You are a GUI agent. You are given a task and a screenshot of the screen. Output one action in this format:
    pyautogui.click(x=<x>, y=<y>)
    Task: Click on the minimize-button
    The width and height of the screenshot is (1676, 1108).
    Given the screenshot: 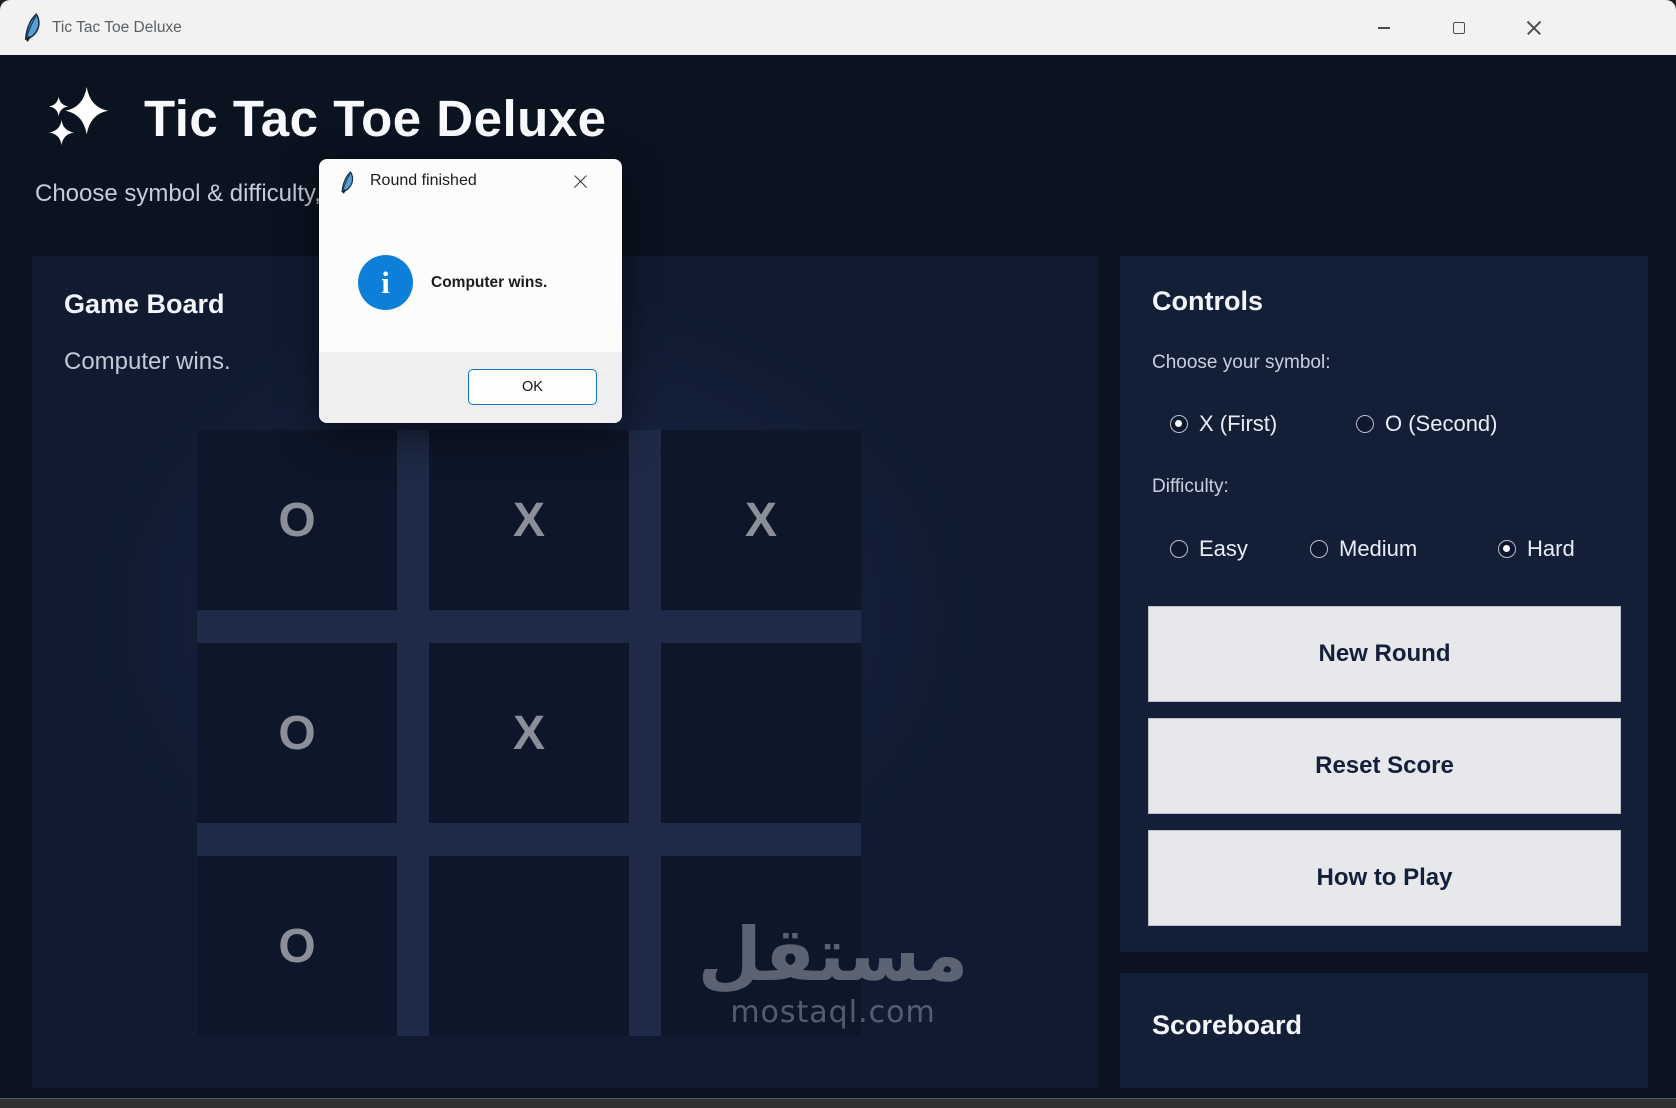 What is the action you would take?
    pyautogui.click(x=1384, y=27)
    